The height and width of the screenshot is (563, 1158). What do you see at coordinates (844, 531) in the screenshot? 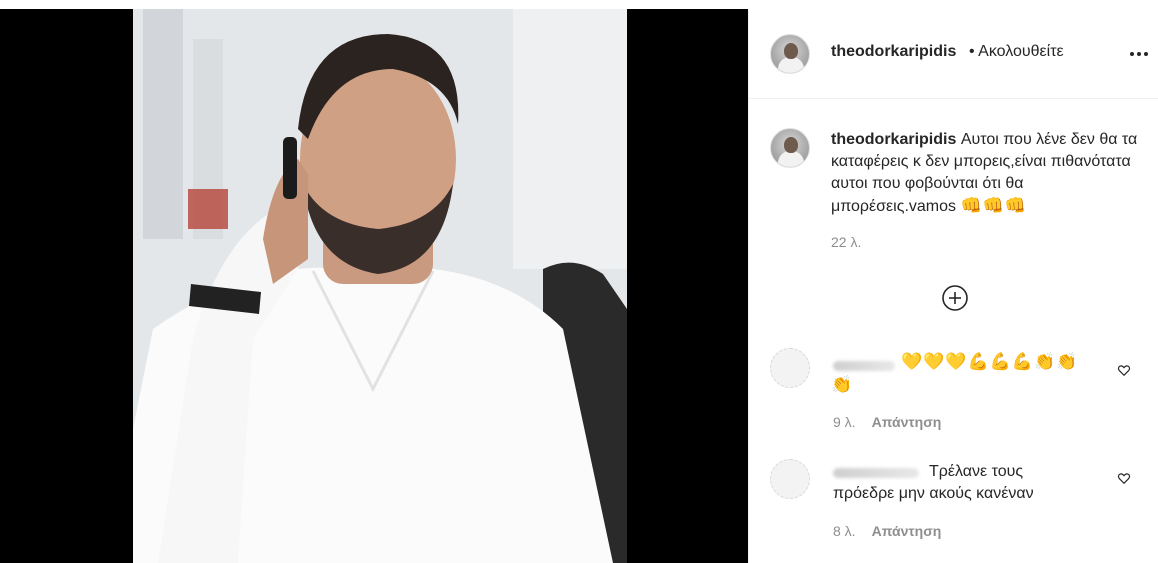
I see `comment-timestamp: 8 λ.` at bounding box center [844, 531].